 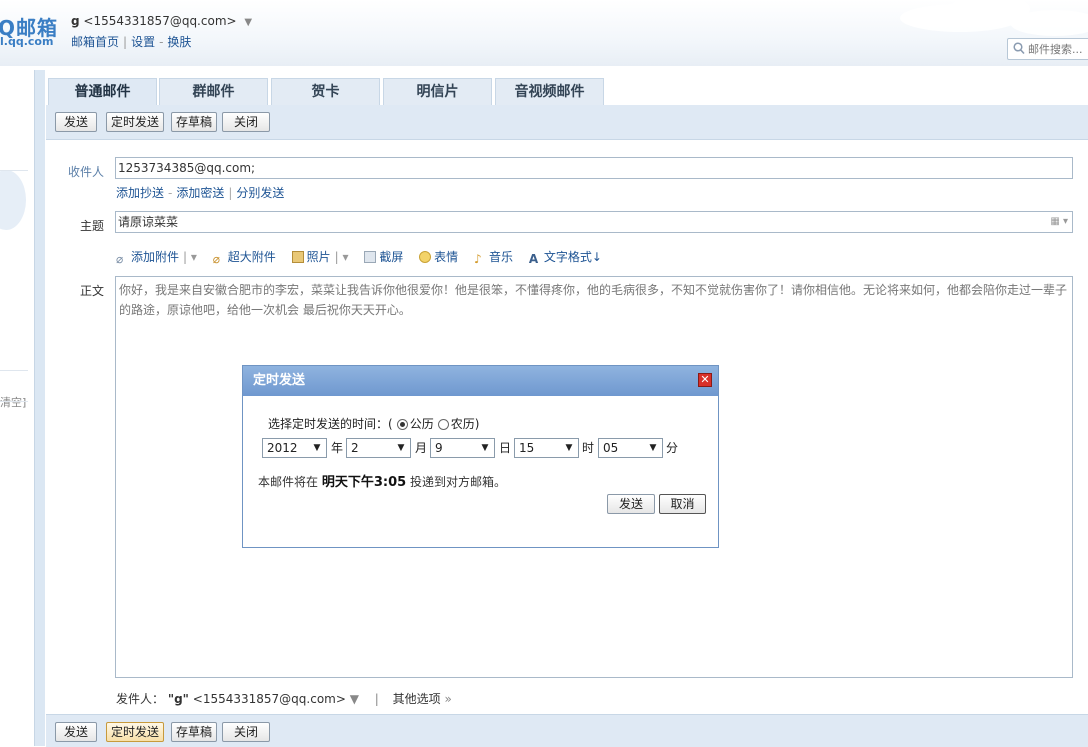 What do you see at coordinates (1058, 49) in the screenshot?
I see `search-input` at bounding box center [1058, 49].